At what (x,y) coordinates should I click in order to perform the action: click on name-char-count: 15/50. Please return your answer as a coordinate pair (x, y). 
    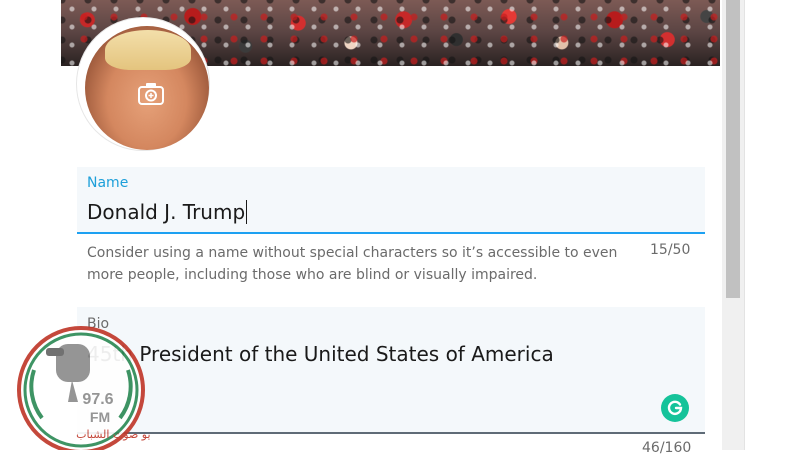
    Looking at the image, I should click on (670, 250).